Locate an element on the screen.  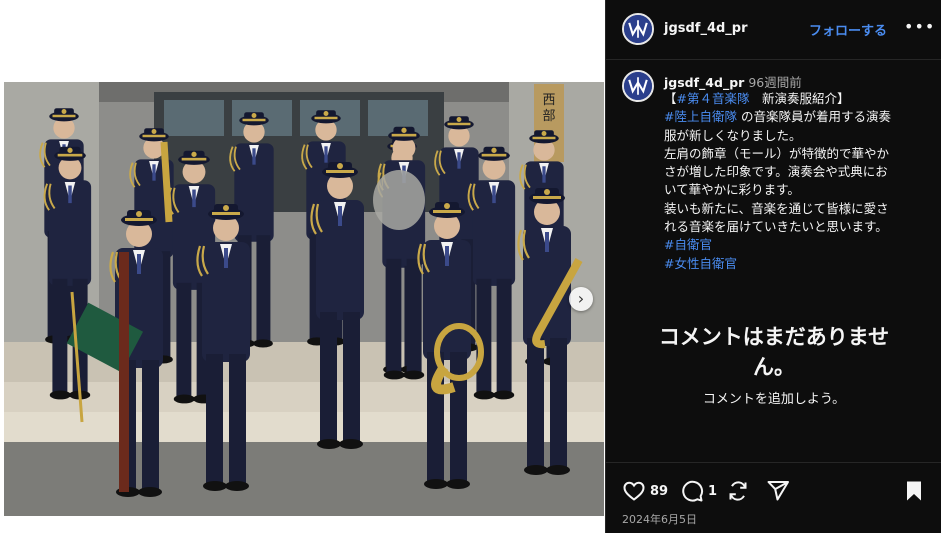
hashtag-link: #第４音楽隊 is located at coordinates (713, 98).